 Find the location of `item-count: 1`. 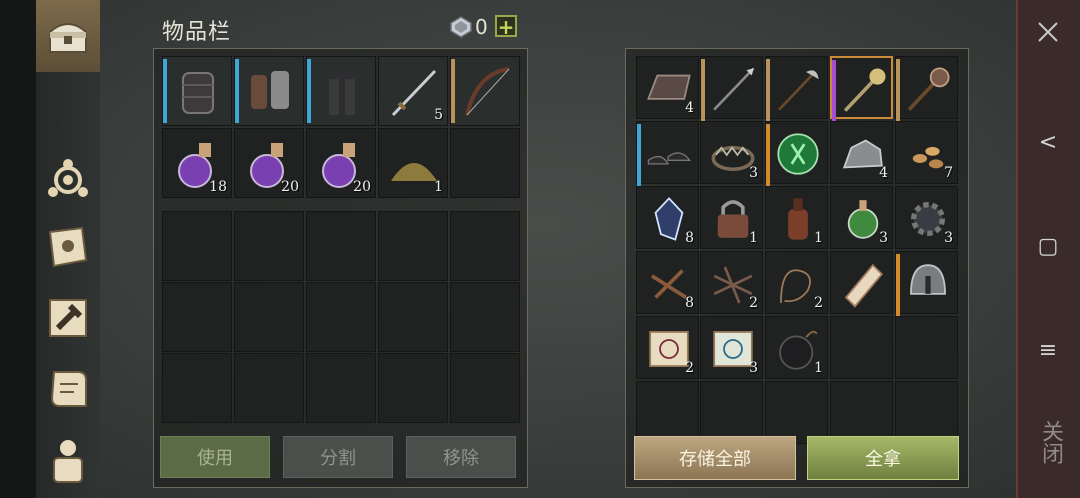

item-count: 1 is located at coordinates (438, 187).